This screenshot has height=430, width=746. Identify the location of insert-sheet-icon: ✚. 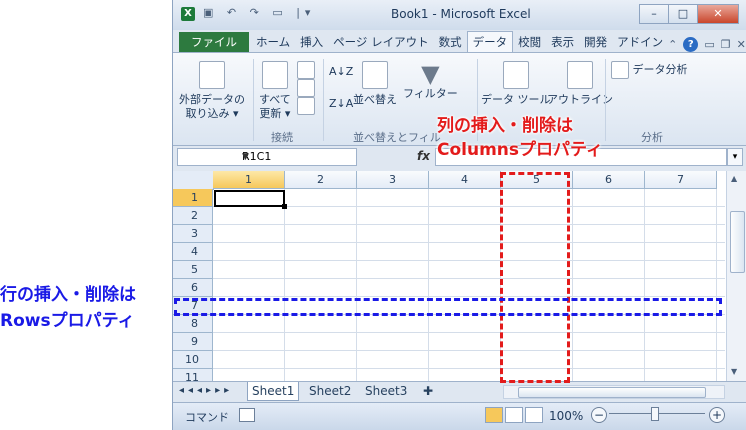
(428, 391).